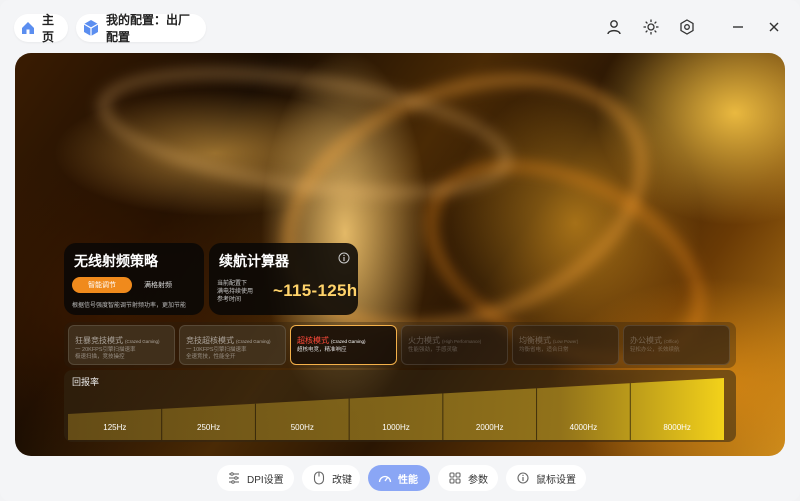 Image resolution: width=800 pixels, height=501 pixels. I want to click on nav-performance: 性能, so click(399, 478).